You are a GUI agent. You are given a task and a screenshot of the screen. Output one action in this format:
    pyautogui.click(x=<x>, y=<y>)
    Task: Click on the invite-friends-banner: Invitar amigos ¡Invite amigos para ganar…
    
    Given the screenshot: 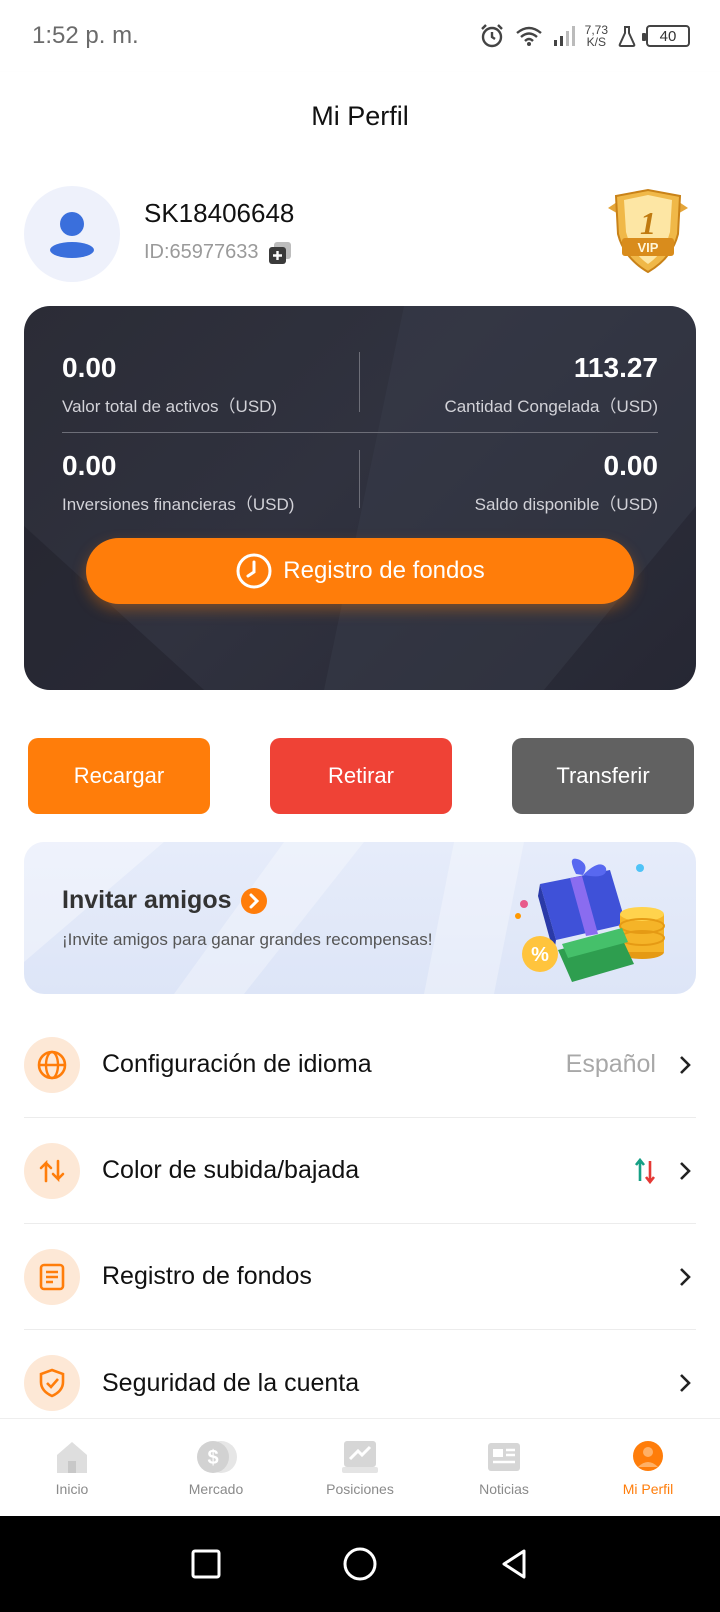 What is the action you would take?
    pyautogui.click(x=360, y=918)
    